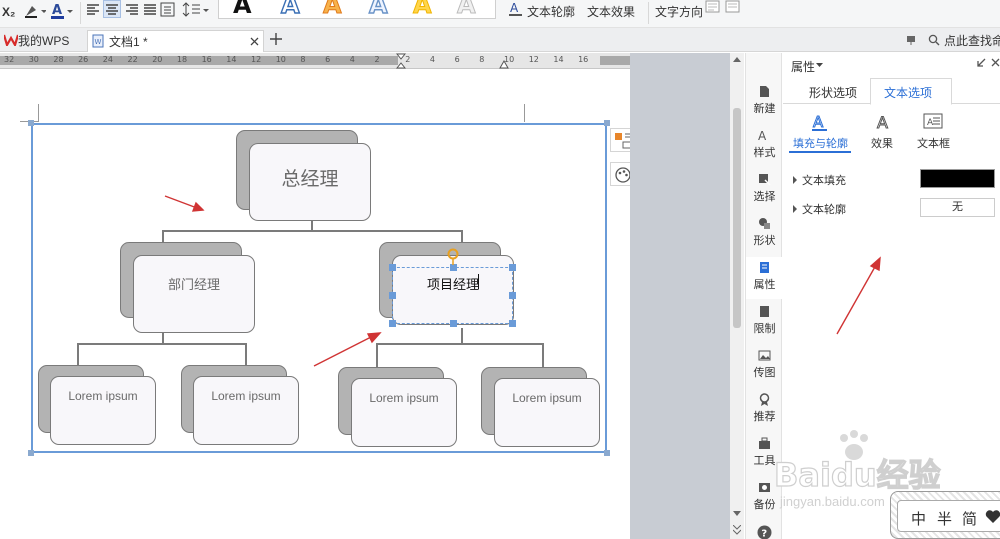 This screenshot has height=539, width=1000. I want to click on style-gray-glyph: A, so click(467, 9).